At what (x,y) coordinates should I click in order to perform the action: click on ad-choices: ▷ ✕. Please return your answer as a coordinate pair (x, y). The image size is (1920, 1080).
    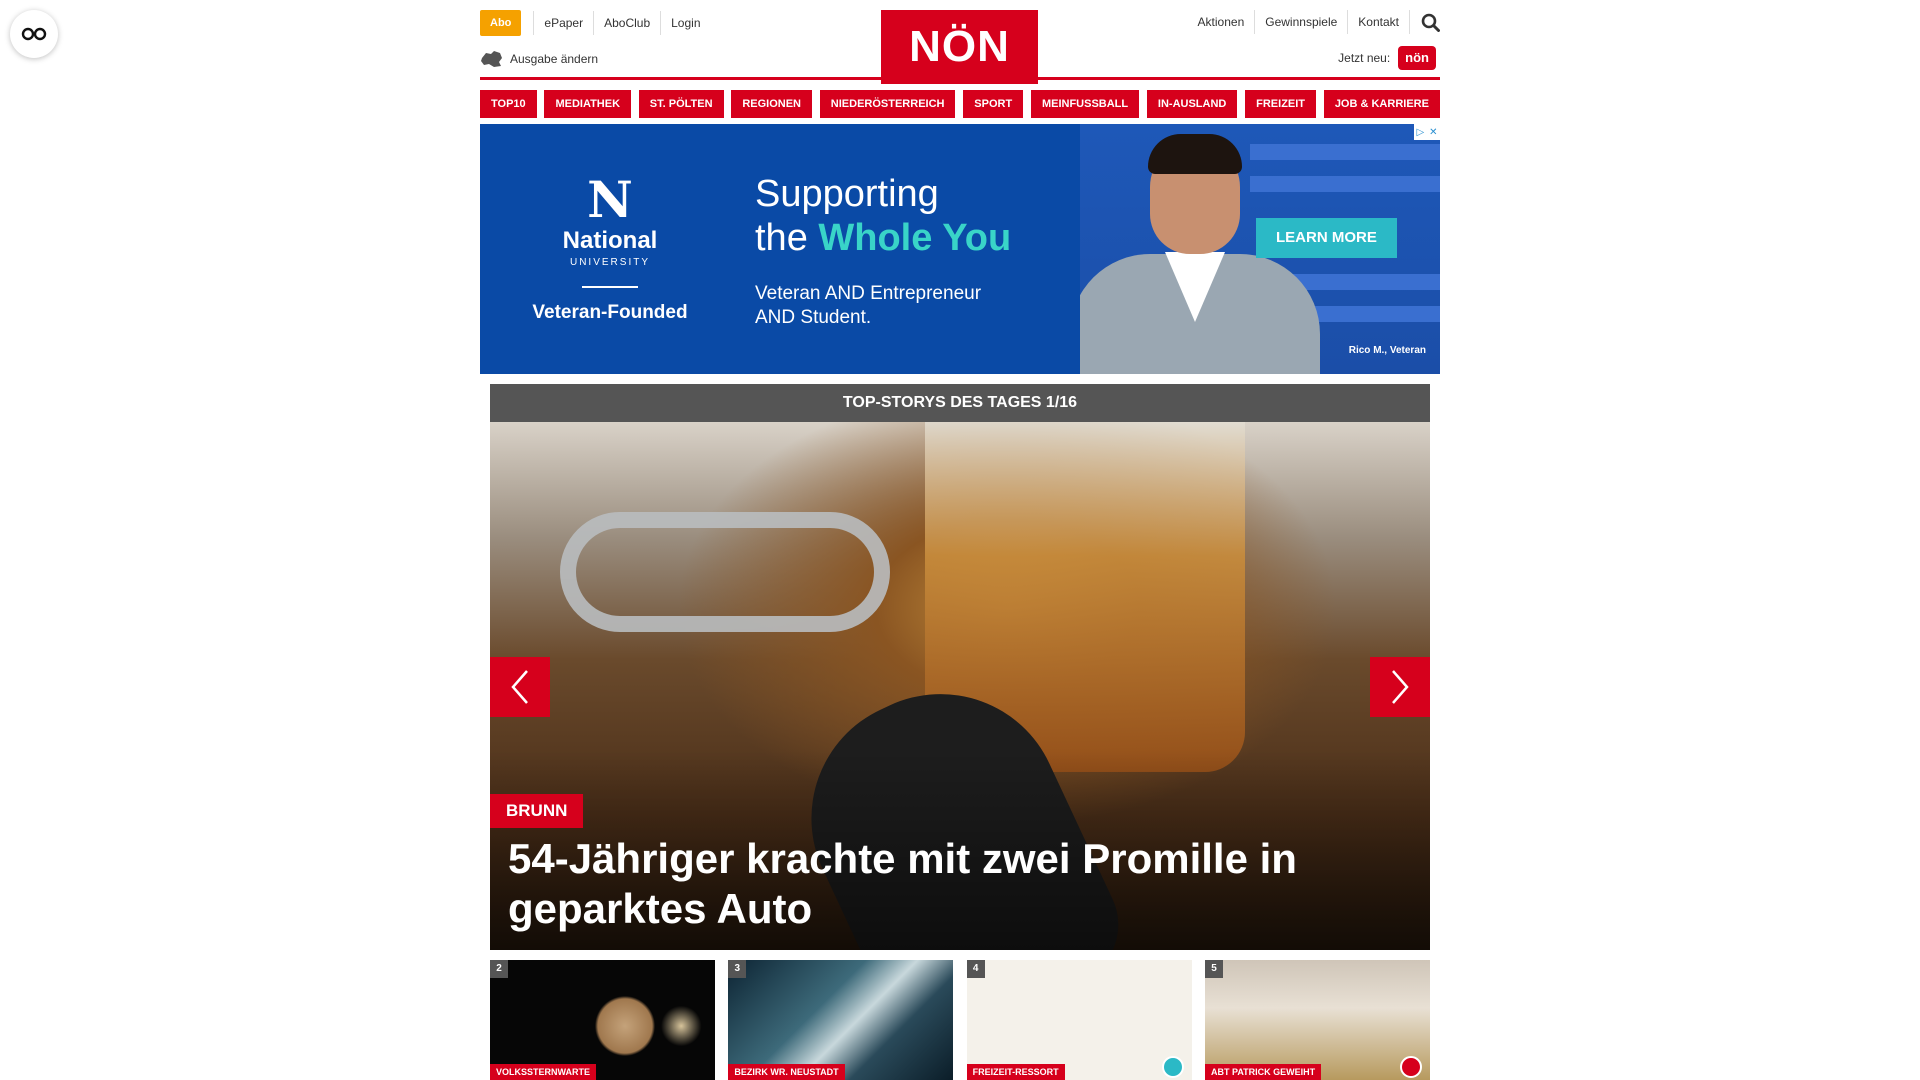
    Looking at the image, I should click on (1427, 132).